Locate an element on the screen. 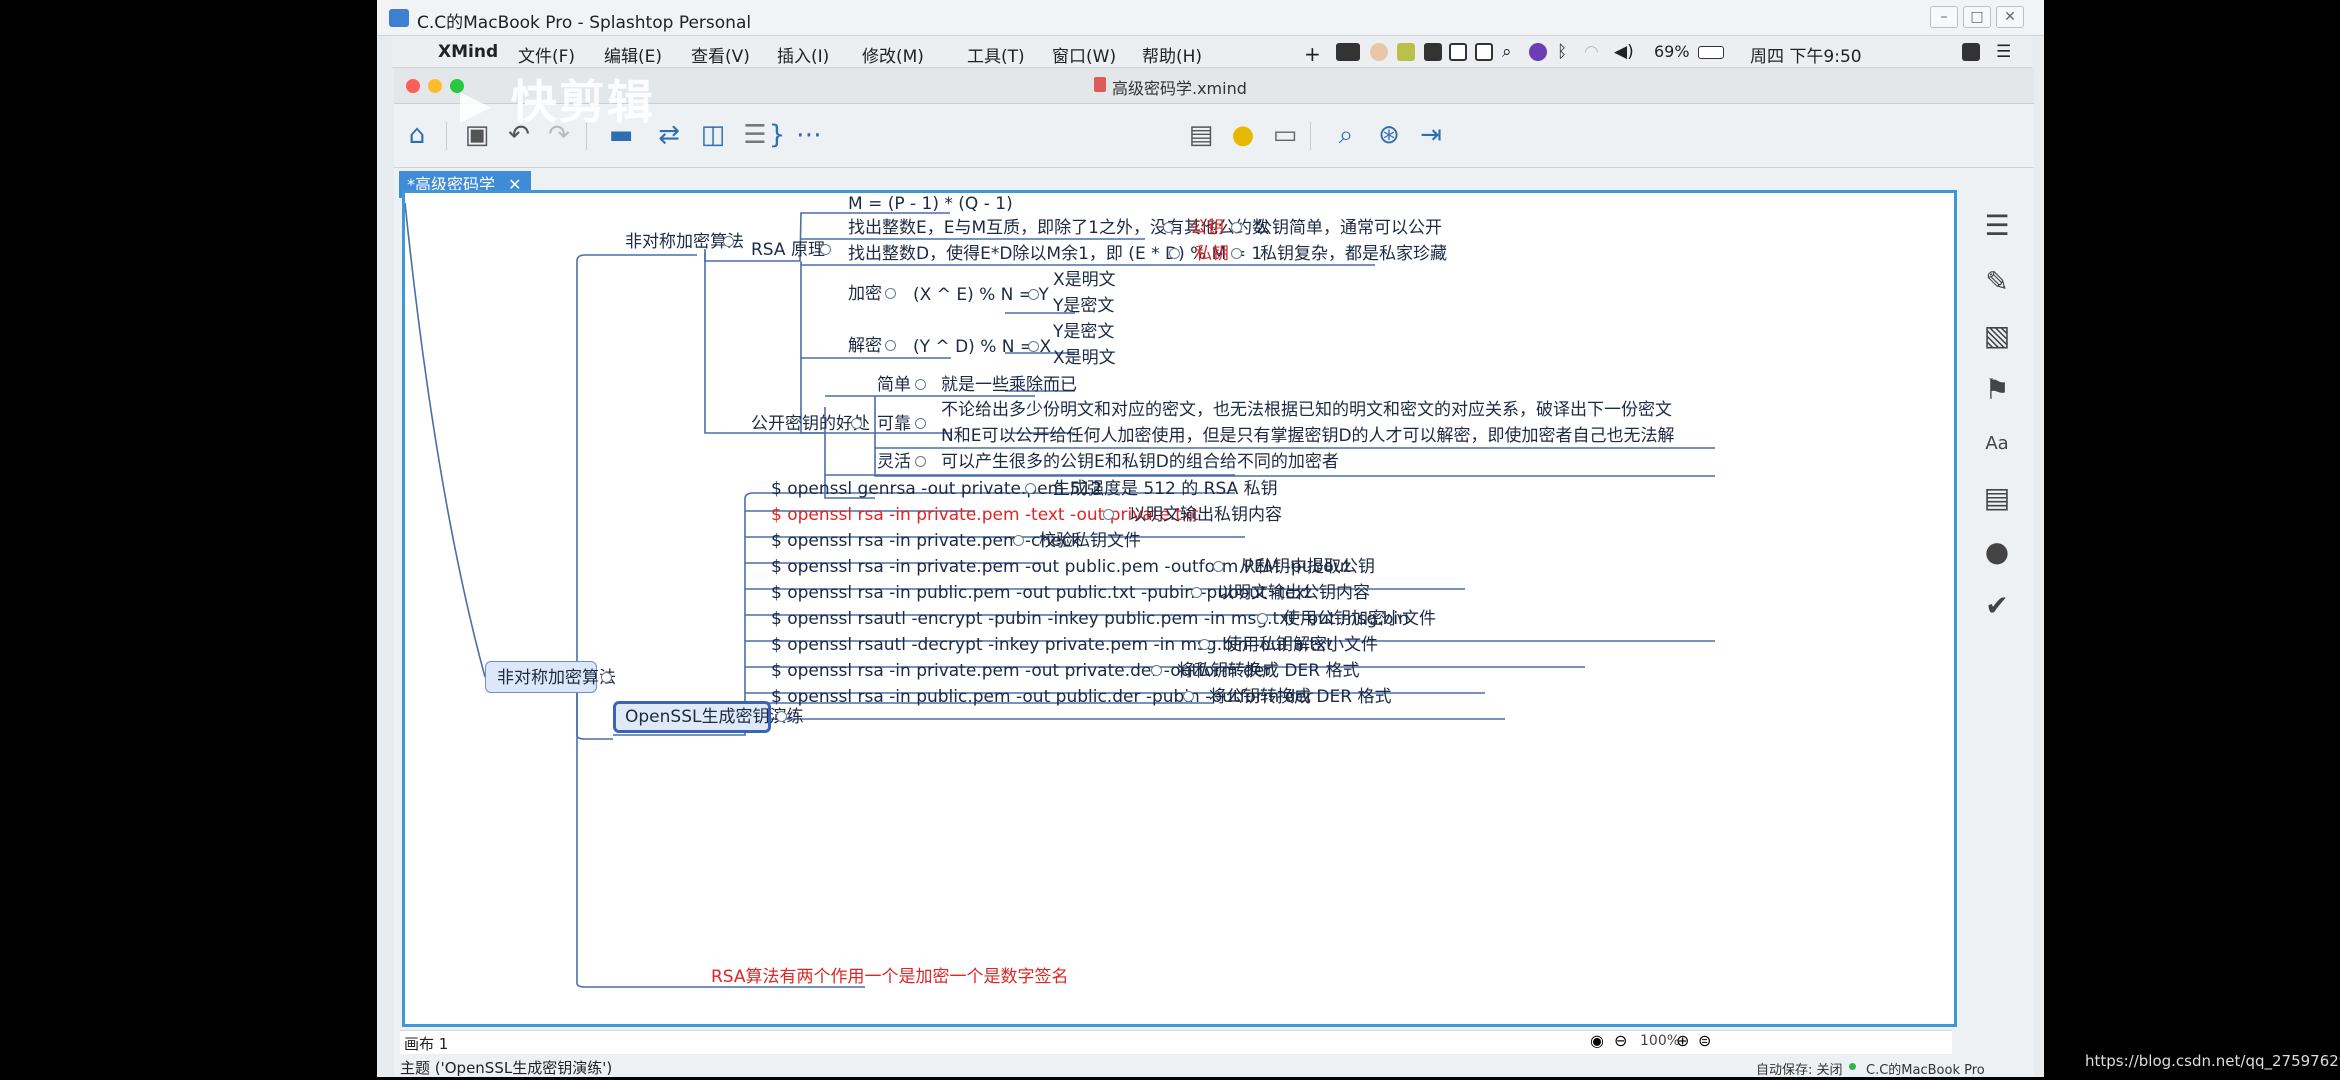 This screenshot has width=2340, height=1080. menu-window: 窗口(W) is located at coordinates (1084, 54).